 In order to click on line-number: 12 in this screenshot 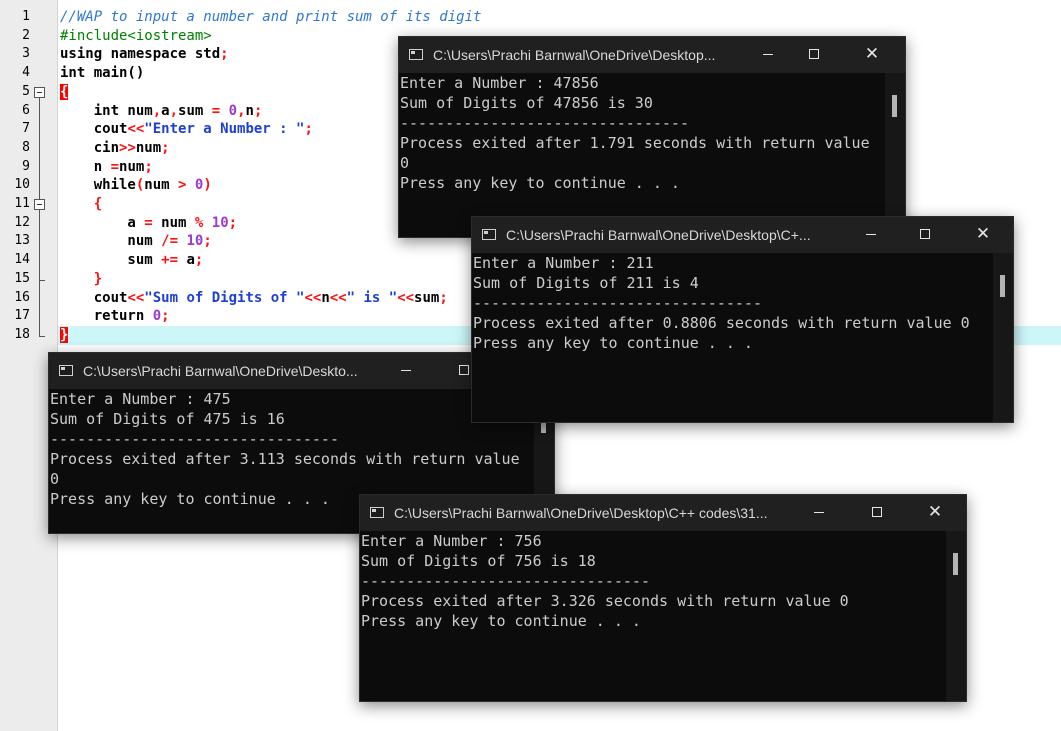, I will do `click(22, 222)`.